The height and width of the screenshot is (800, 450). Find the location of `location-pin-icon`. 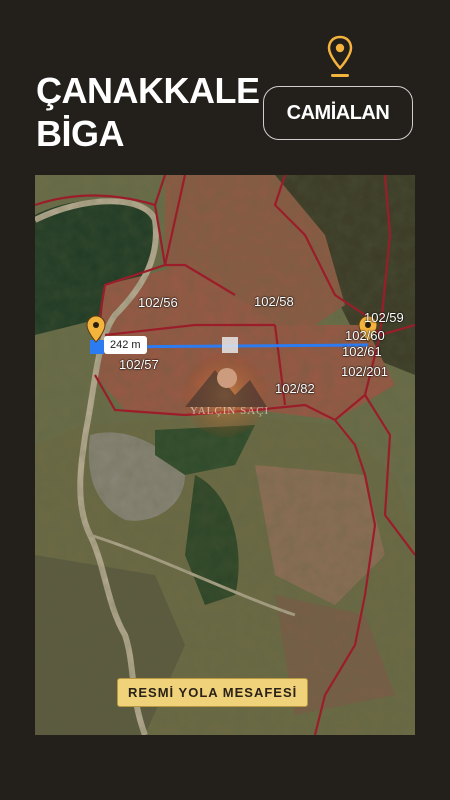

location-pin-icon is located at coordinates (340, 56).